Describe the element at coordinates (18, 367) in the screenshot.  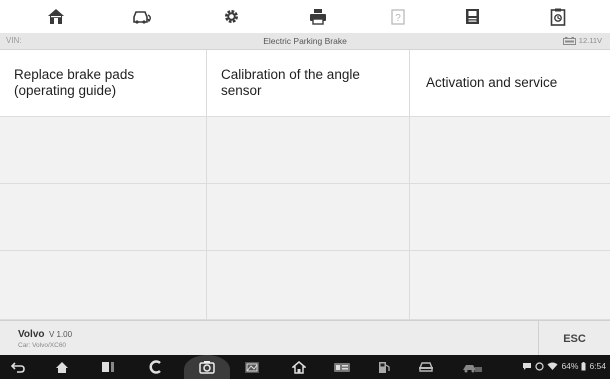
I see `back-icon` at that location.